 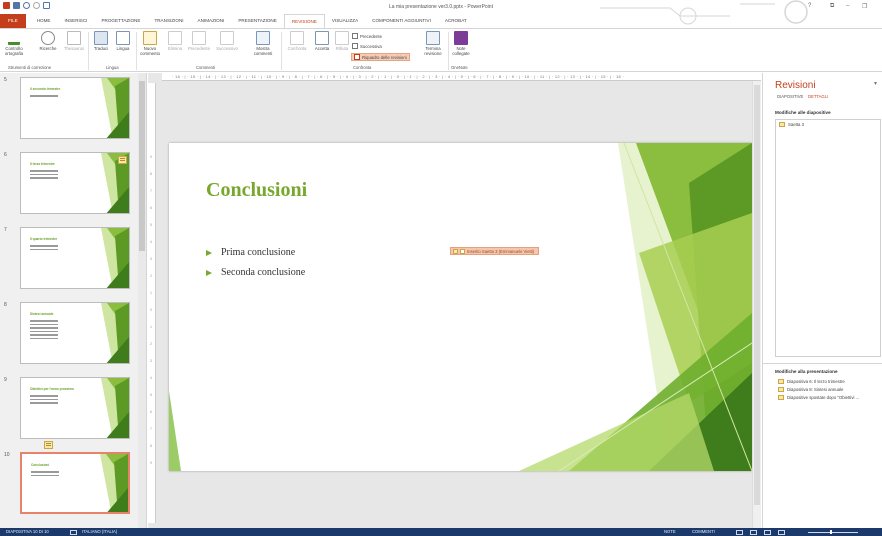 I want to click on notes-button: NOTE, so click(x=670, y=531).